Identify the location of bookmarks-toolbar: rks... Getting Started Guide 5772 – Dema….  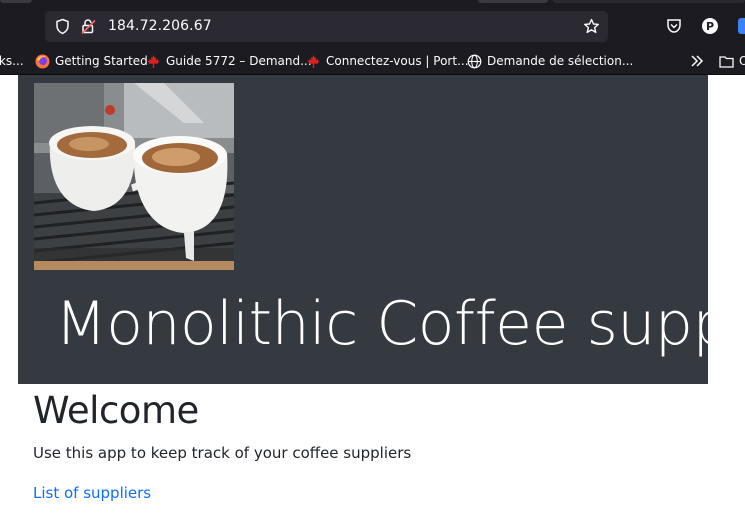
(372, 60).